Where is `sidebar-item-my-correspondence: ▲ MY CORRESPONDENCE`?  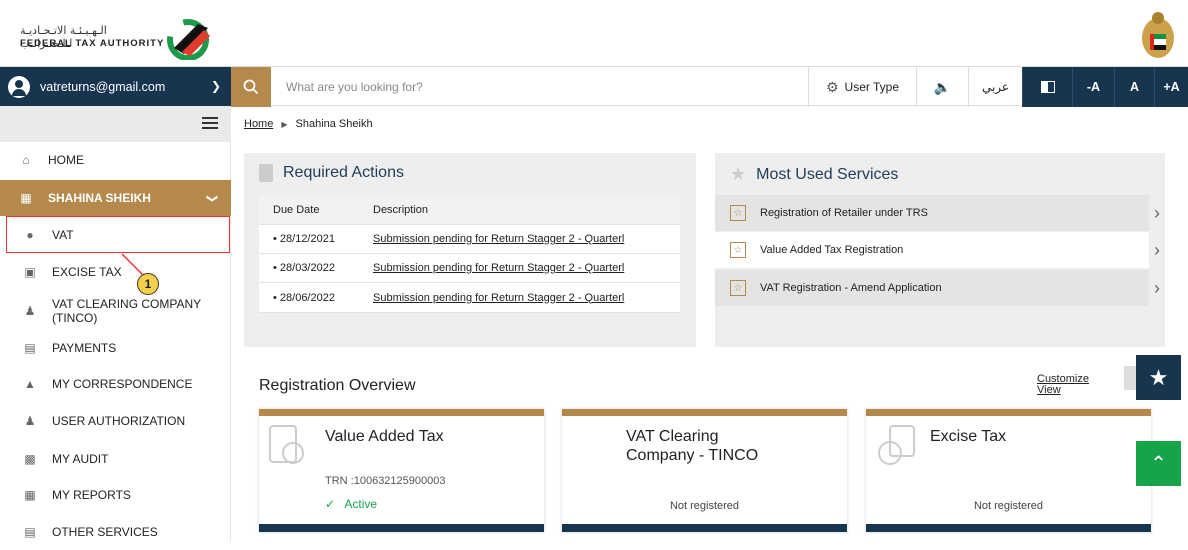 sidebar-item-my-correspondence: ▲ MY CORRESPONDENCE is located at coordinates (115, 384).